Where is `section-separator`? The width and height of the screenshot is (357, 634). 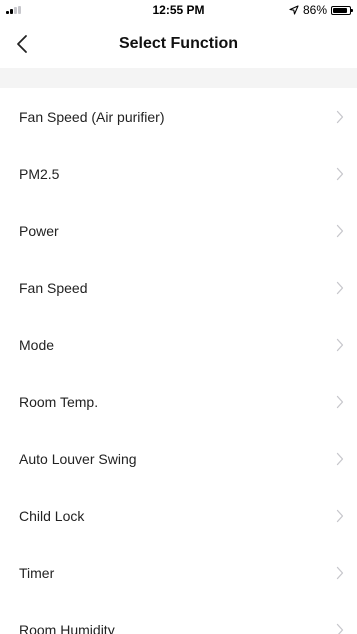 section-separator is located at coordinates (178, 78).